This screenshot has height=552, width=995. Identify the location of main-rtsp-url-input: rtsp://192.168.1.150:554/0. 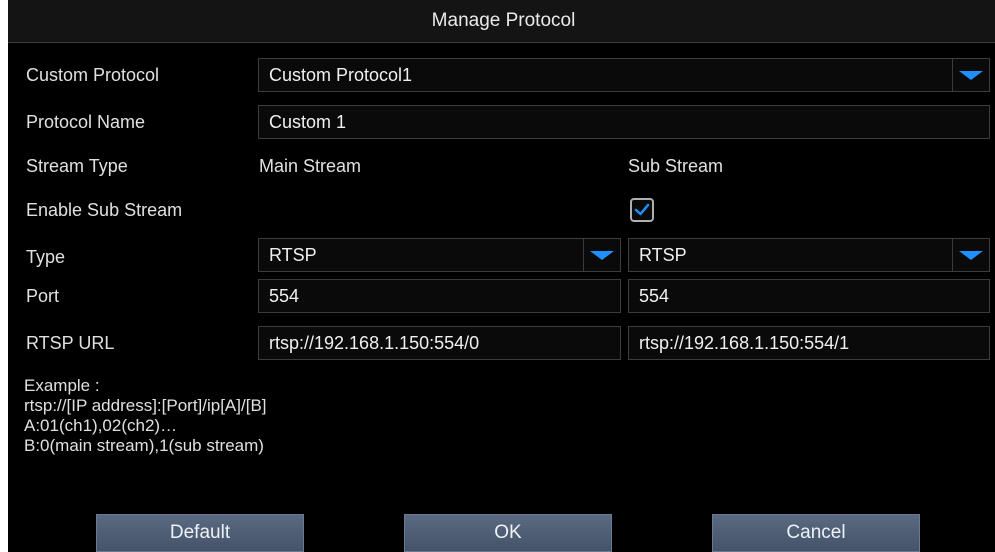
(439, 343).